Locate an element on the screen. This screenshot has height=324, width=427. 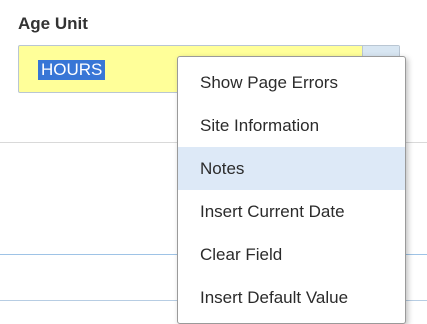
age-unit-value: HOURS is located at coordinates (72, 70).